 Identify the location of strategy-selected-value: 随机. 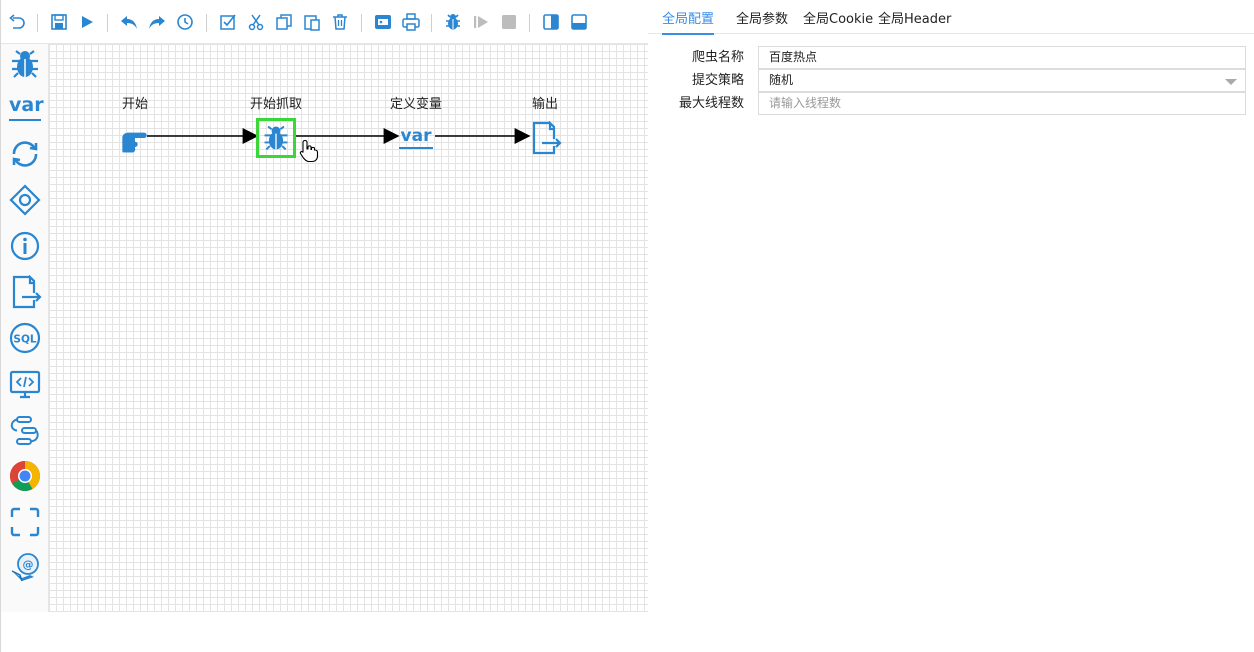
(781, 80).